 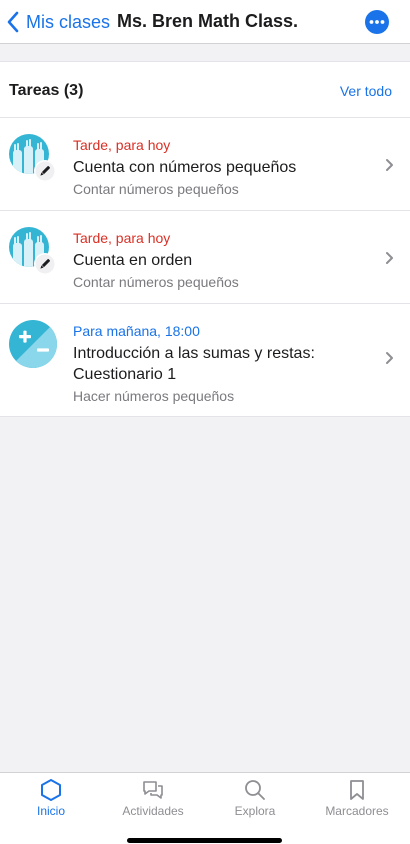 I want to click on home-hexagon-icon, so click(x=51, y=790).